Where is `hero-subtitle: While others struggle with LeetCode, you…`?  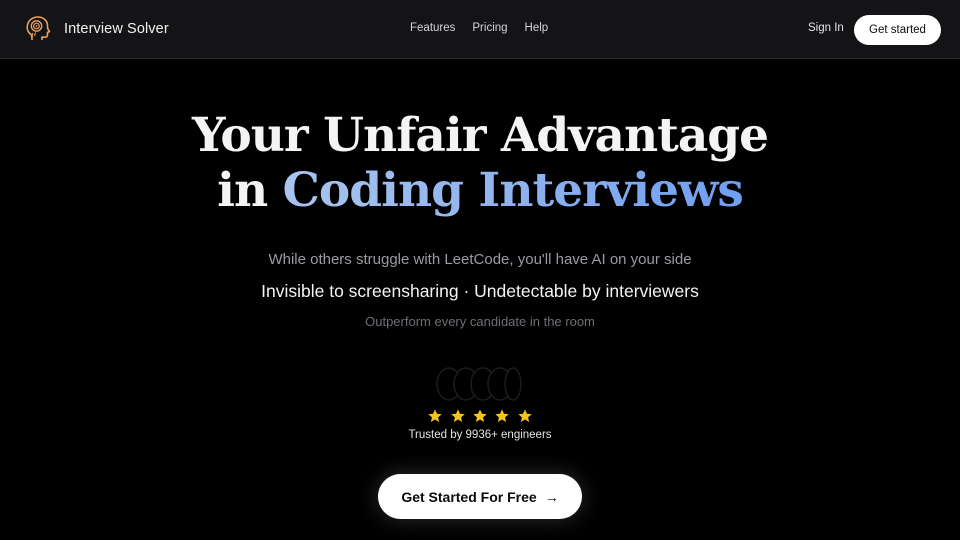
hero-subtitle: While others struggle with LeetCode, you… is located at coordinates (480, 259).